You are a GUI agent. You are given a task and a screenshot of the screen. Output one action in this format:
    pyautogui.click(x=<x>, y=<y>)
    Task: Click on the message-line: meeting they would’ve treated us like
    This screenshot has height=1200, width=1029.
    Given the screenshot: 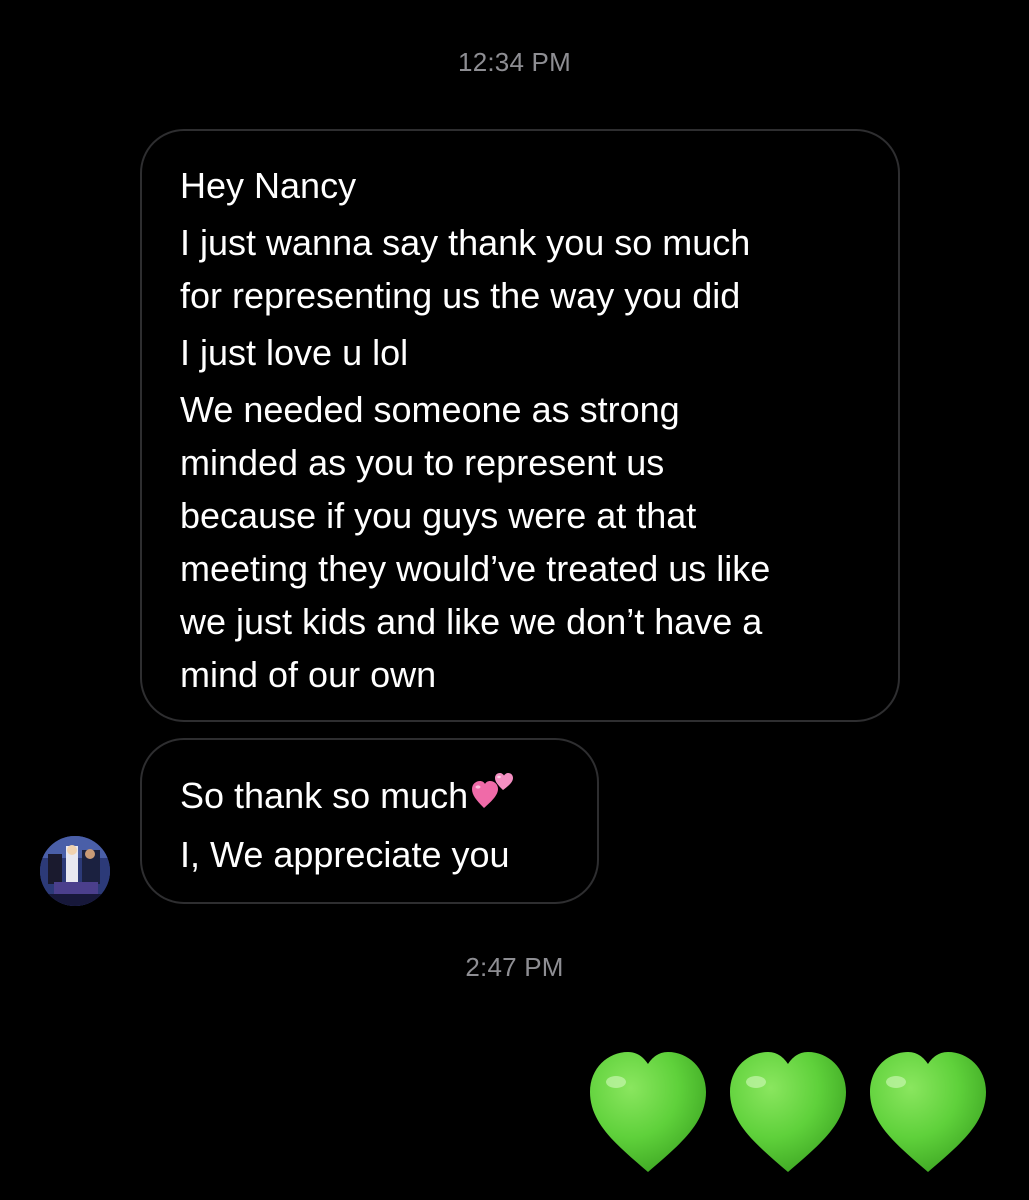 What is the action you would take?
    pyautogui.click(x=475, y=568)
    